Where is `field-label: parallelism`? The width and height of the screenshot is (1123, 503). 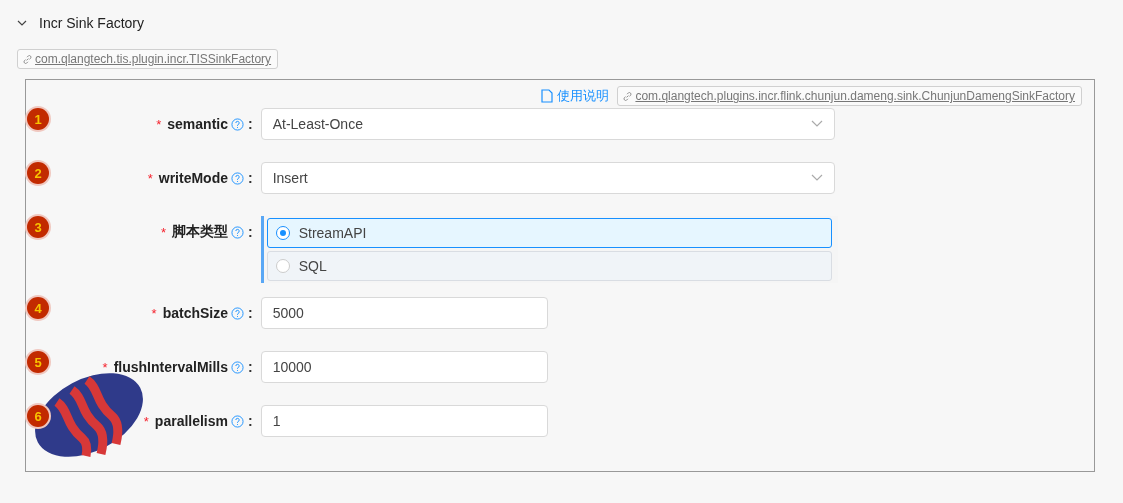 field-label: parallelism is located at coordinates (191, 421).